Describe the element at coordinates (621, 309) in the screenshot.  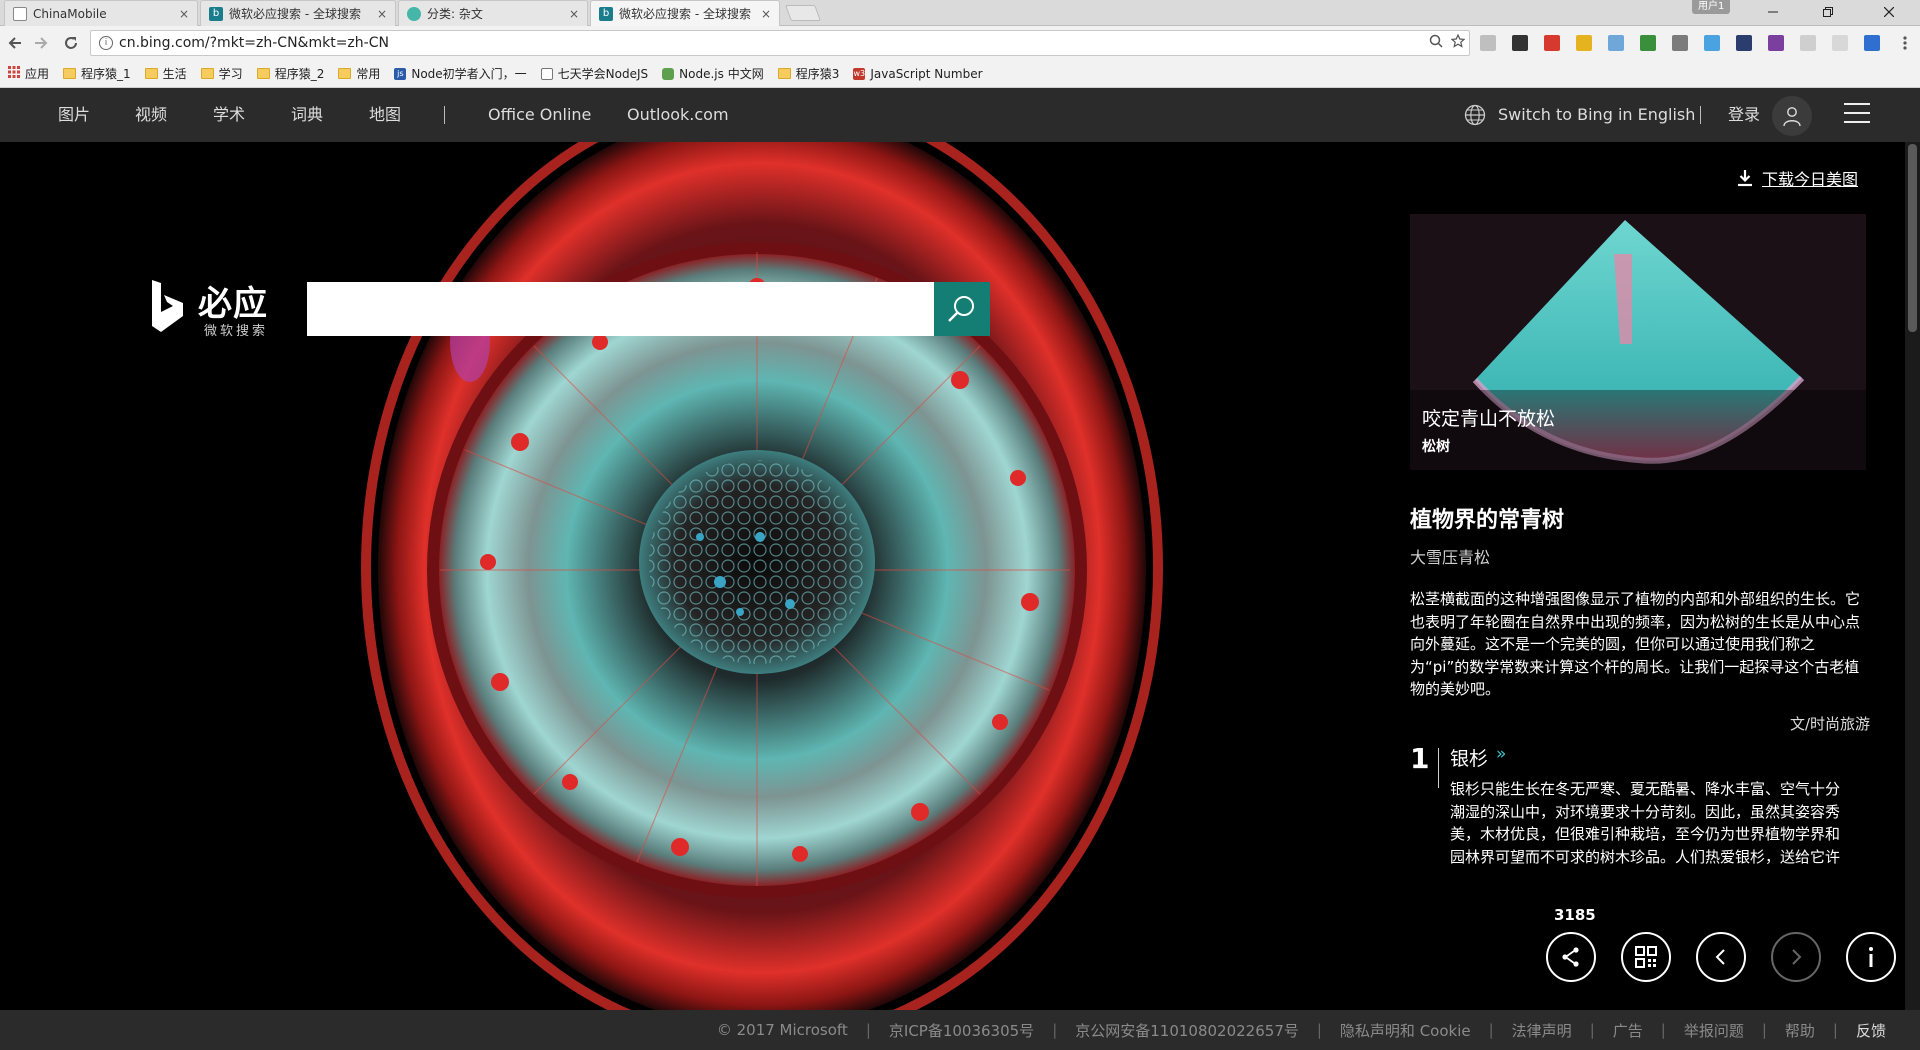
I see `search-input` at that location.